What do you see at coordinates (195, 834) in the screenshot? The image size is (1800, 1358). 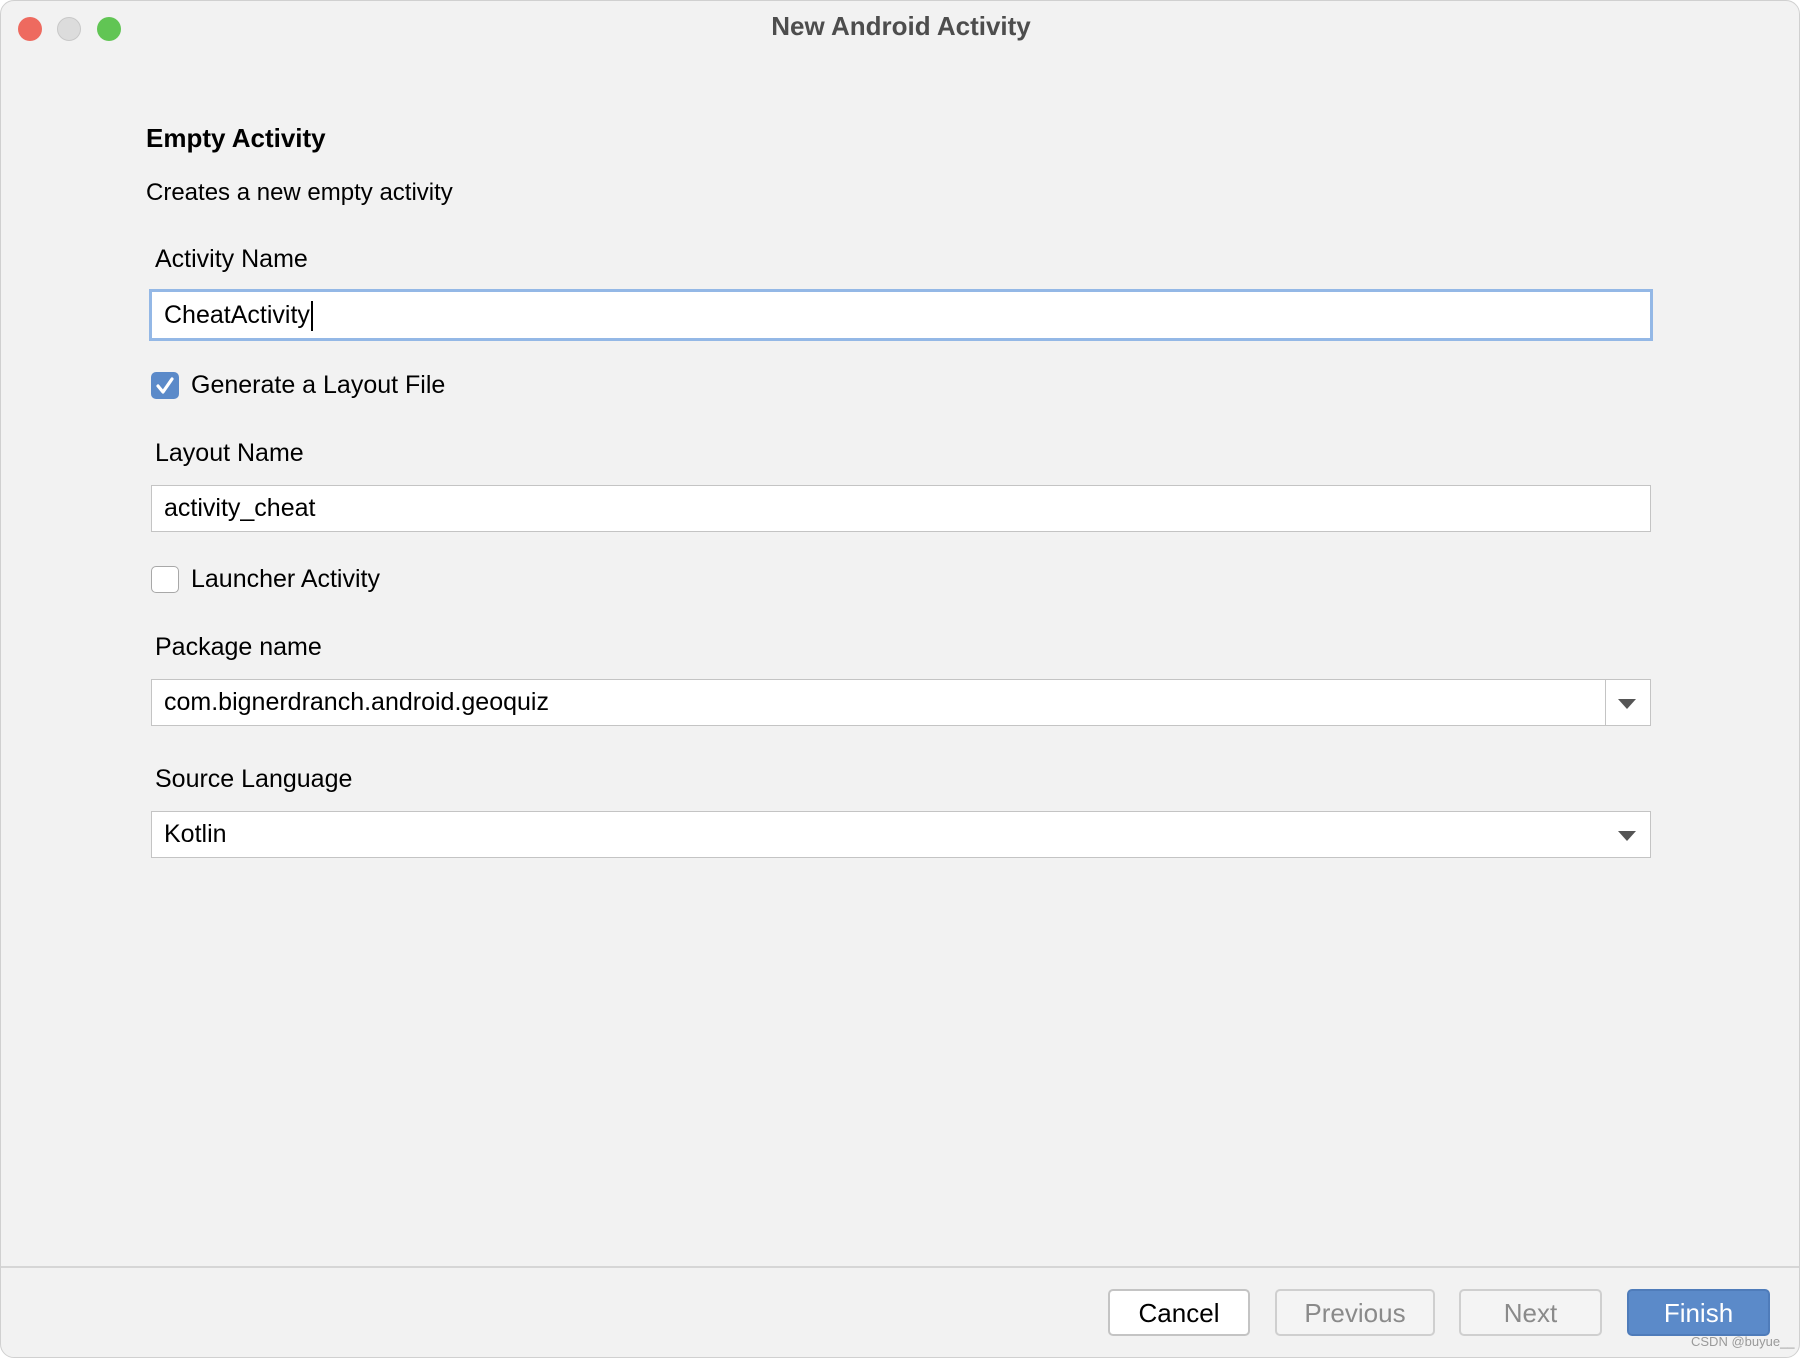 I see `source-language-value: Kotlin` at bounding box center [195, 834].